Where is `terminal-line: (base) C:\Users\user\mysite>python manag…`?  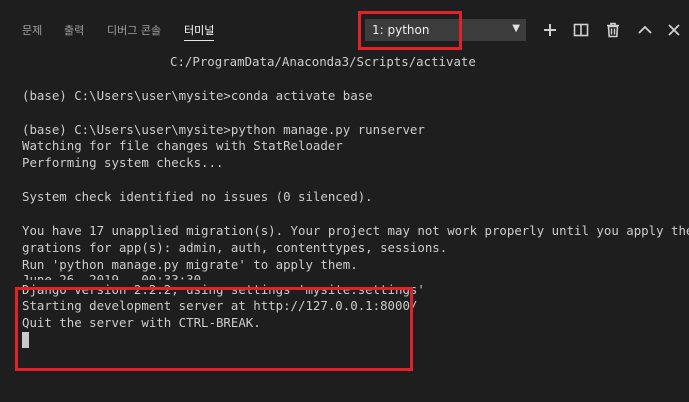
terminal-line: (base) C:\Users\user\mysite>python manag… is located at coordinates (223, 129).